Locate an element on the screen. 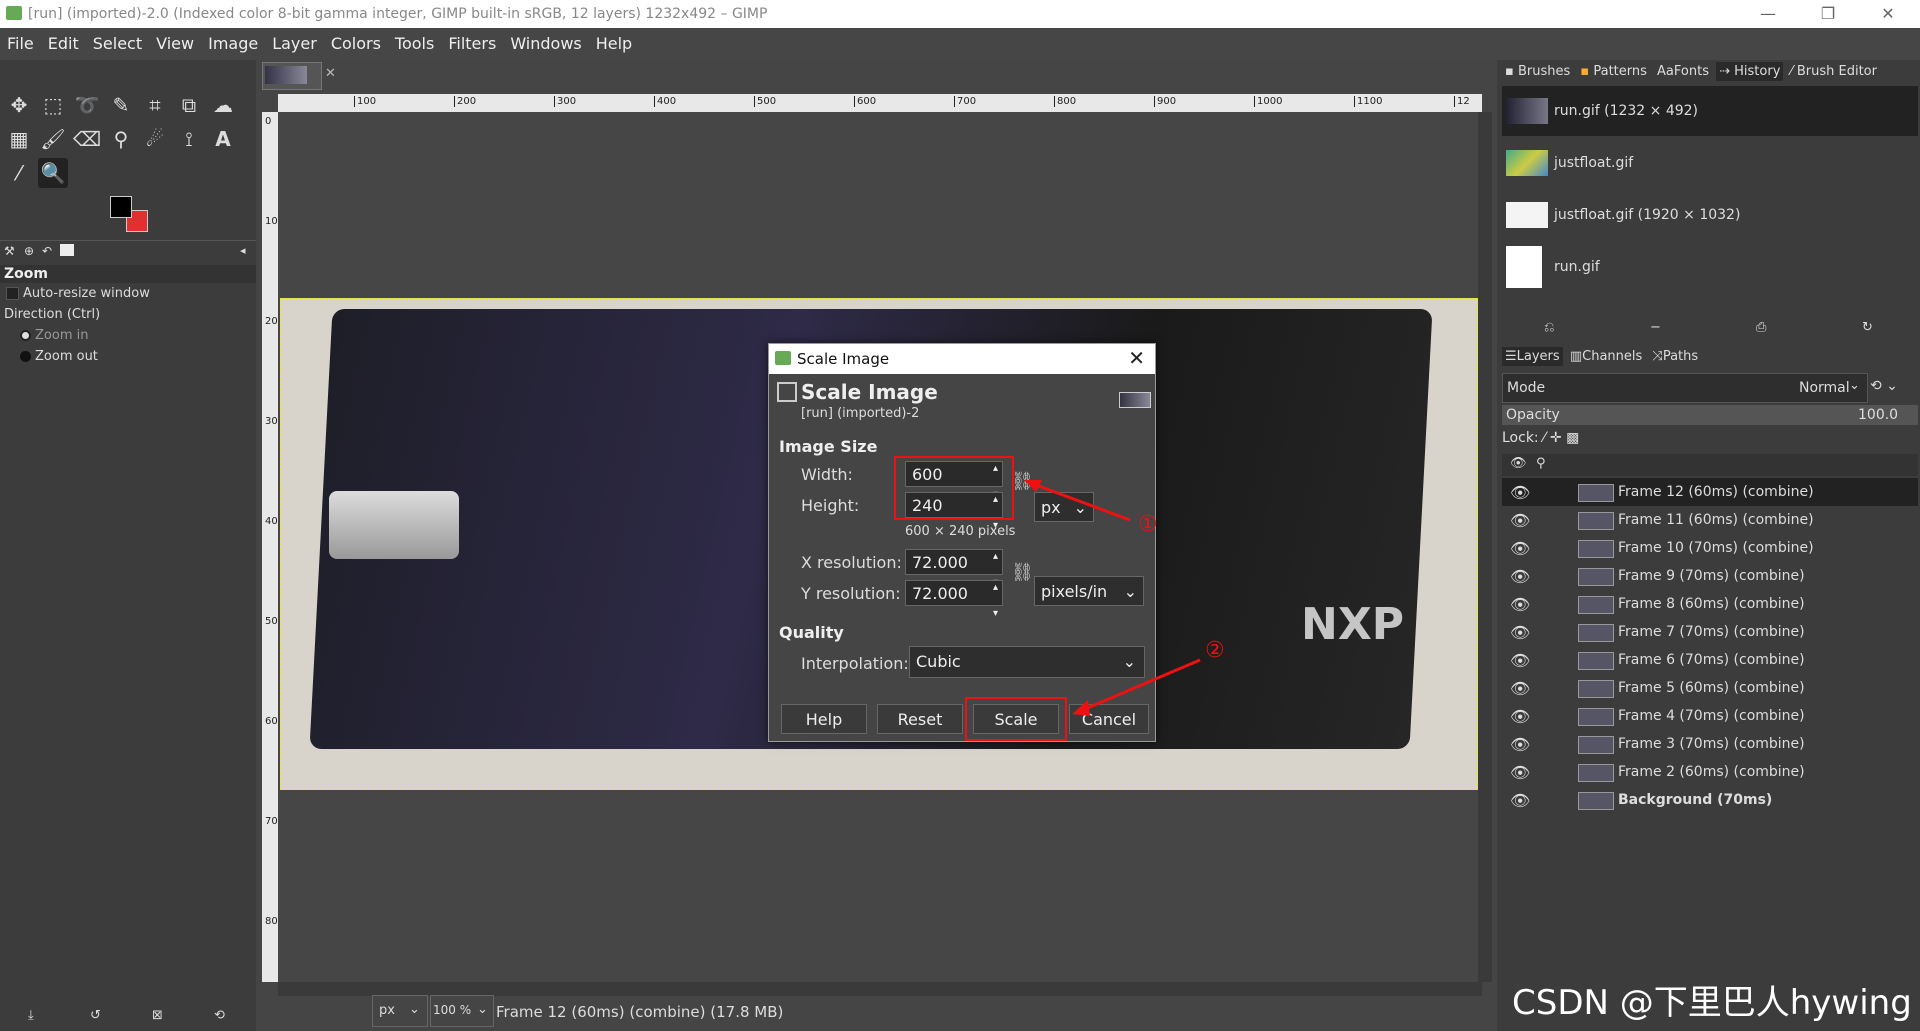  watermark: CSDN @下里巴人hywing is located at coordinates (1712, 1003).